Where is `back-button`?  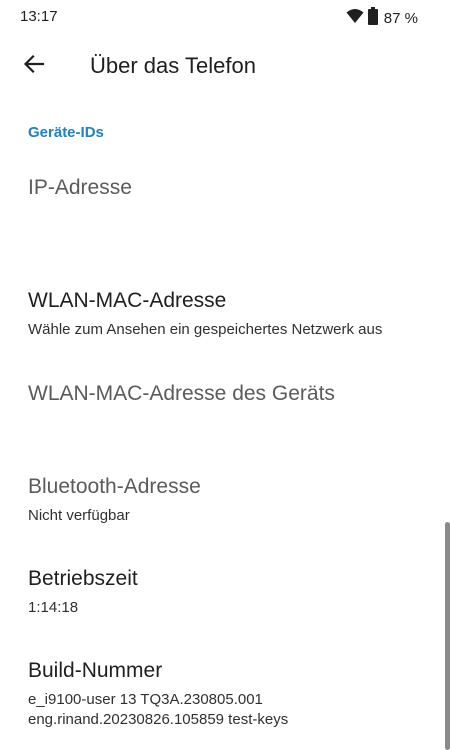
back-button is located at coordinates (34, 66).